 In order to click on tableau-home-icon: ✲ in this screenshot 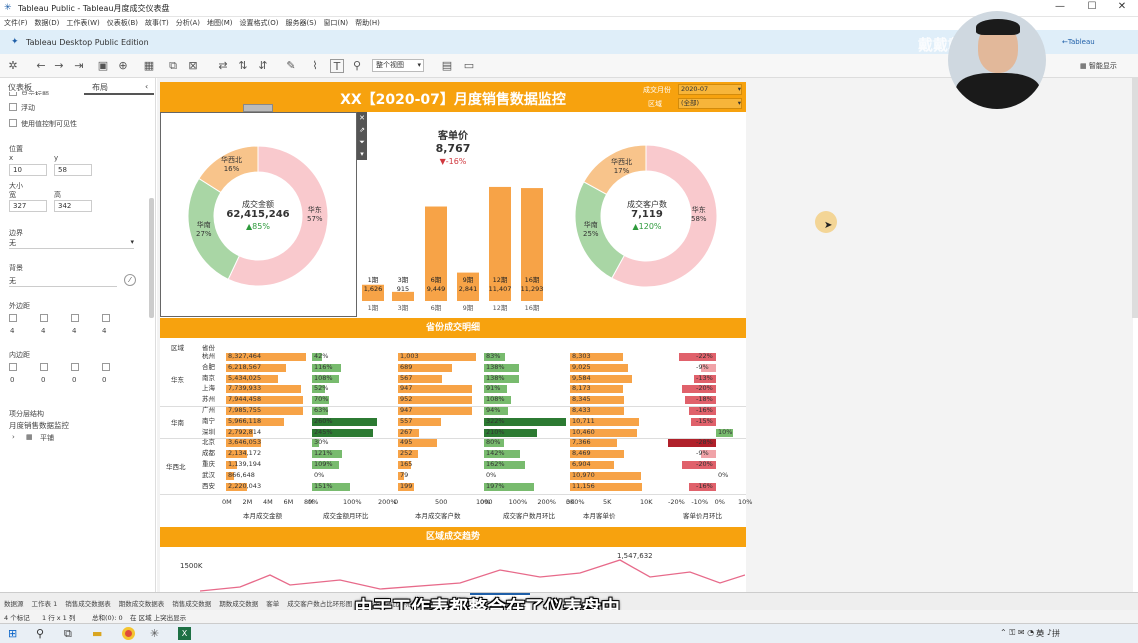, I will do `click(13, 66)`.